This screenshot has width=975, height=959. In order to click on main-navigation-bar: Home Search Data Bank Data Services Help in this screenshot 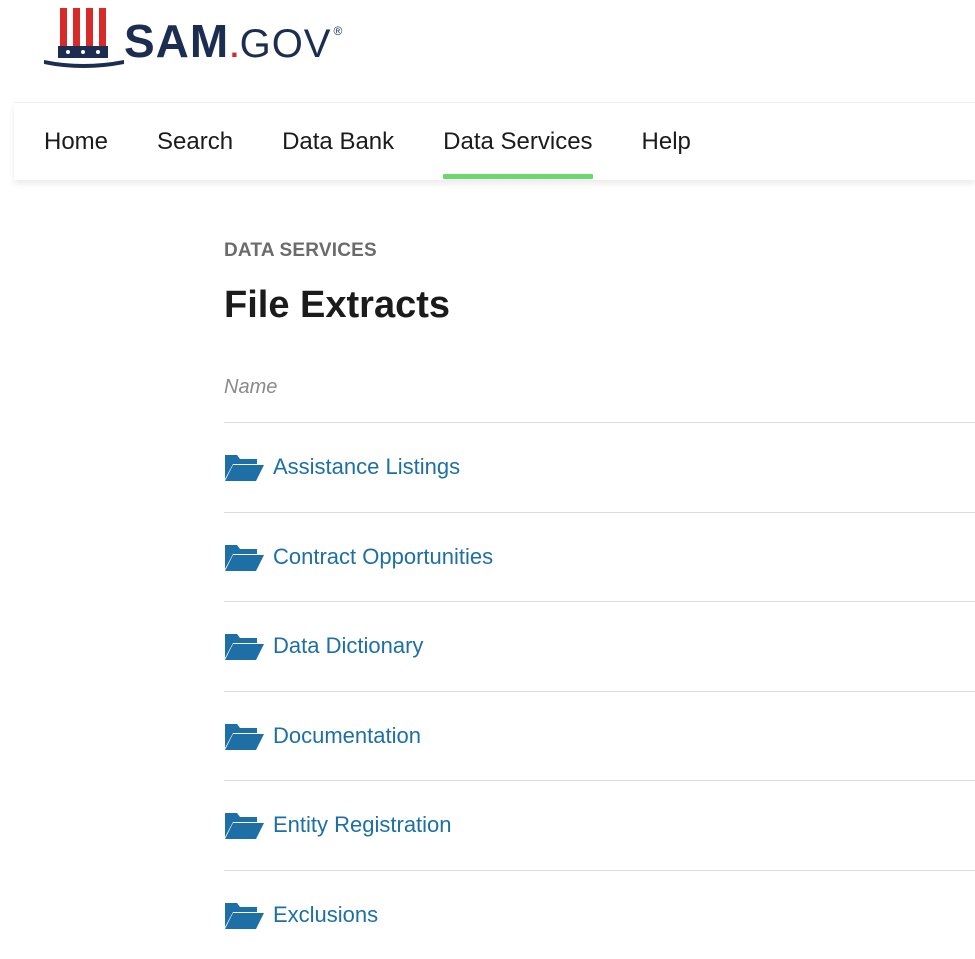, I will do `click(494, 141)`.